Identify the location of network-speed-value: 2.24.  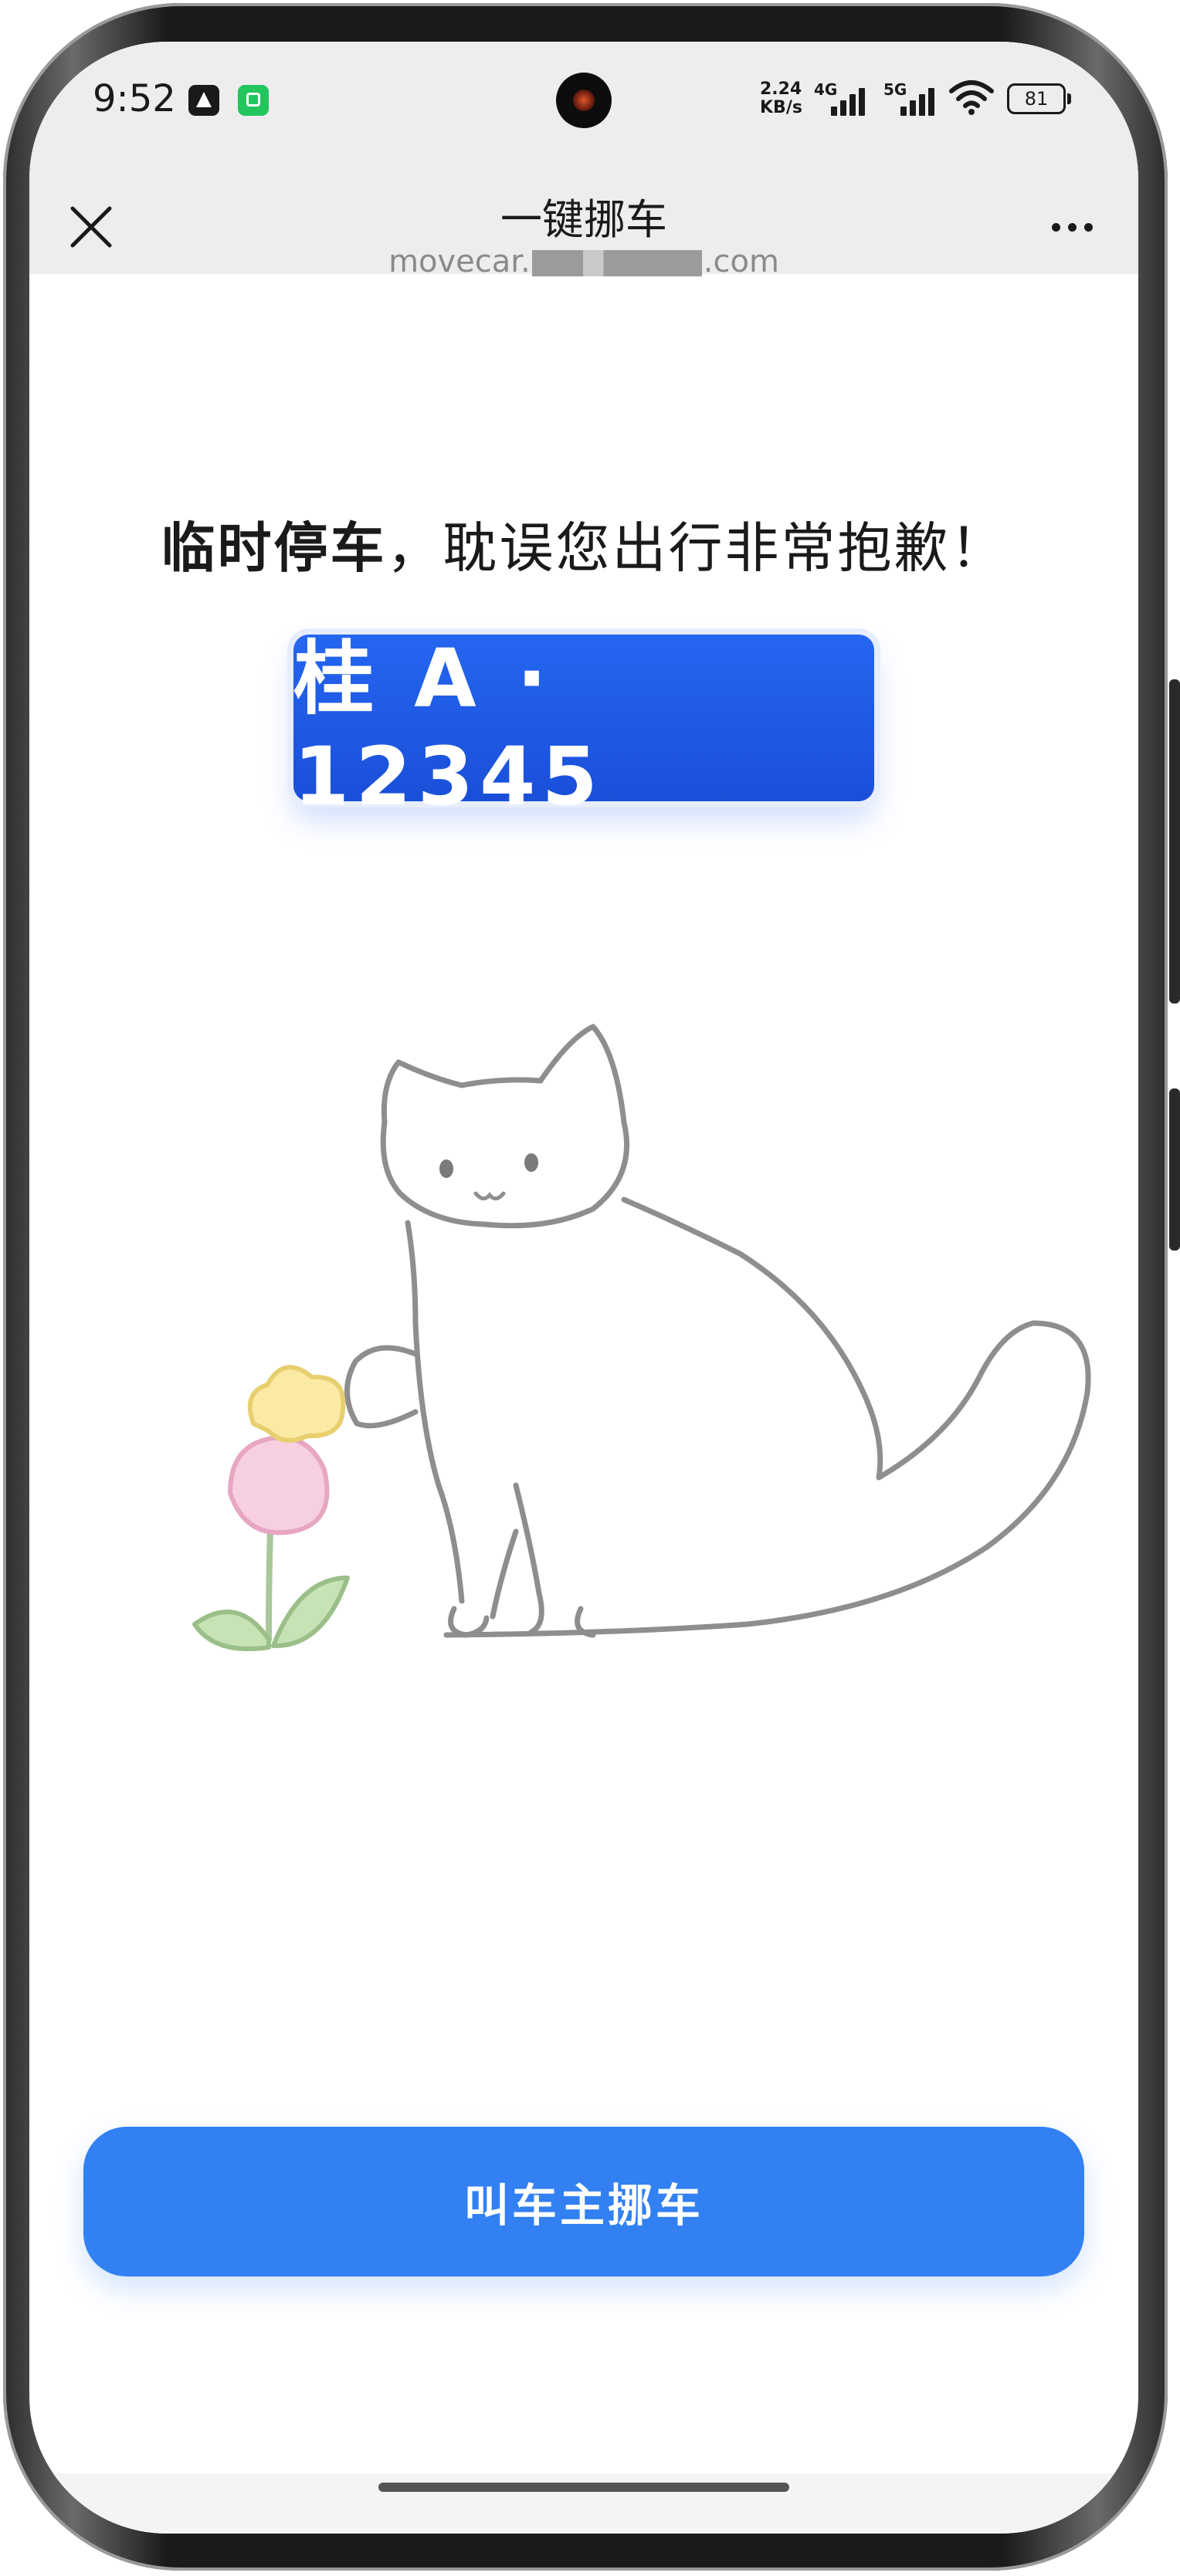
(781, 89).